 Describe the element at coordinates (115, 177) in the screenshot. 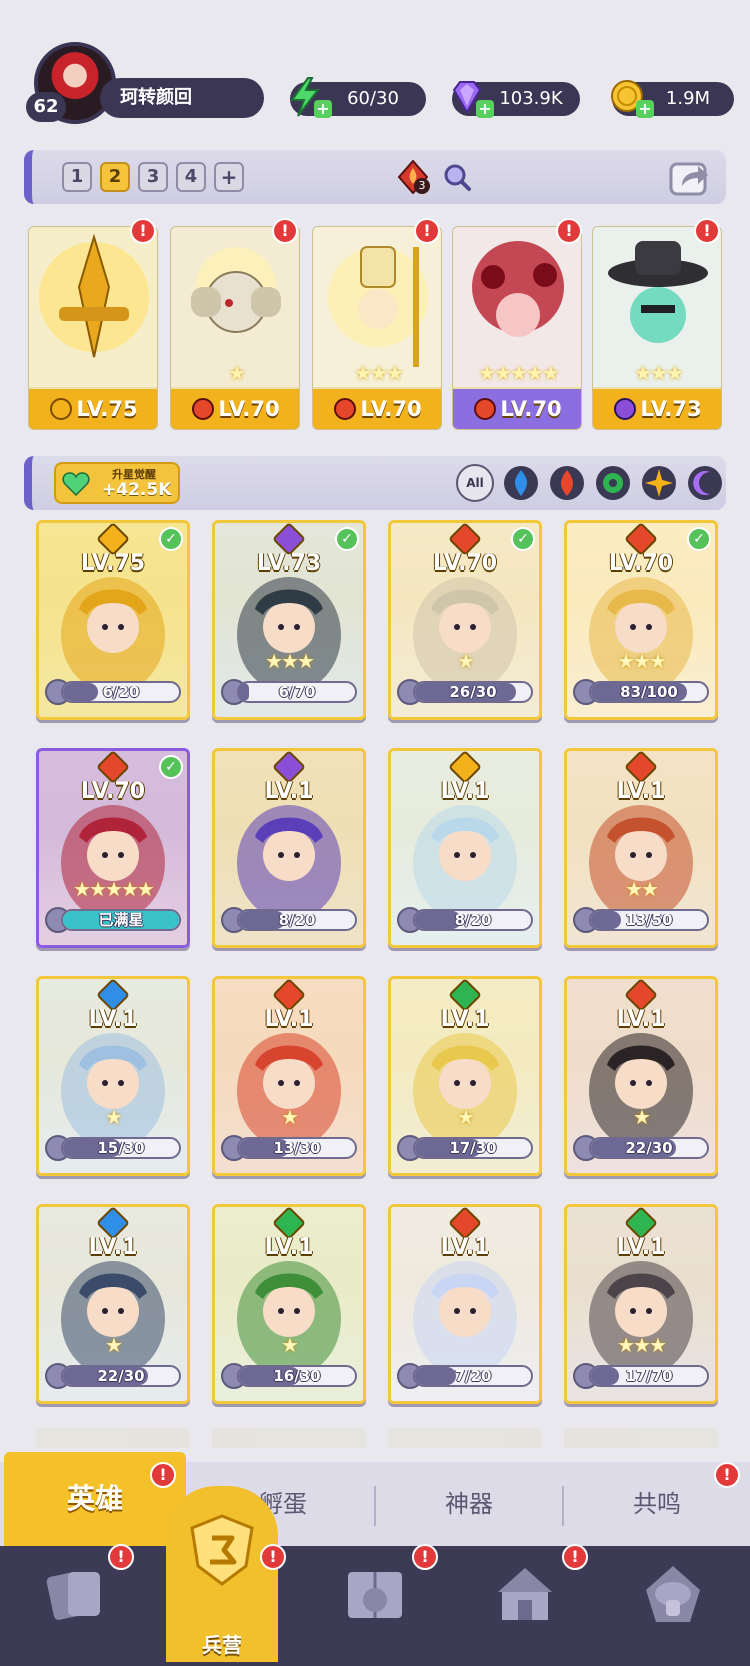

I see `team-tab-2: 2` at that location.